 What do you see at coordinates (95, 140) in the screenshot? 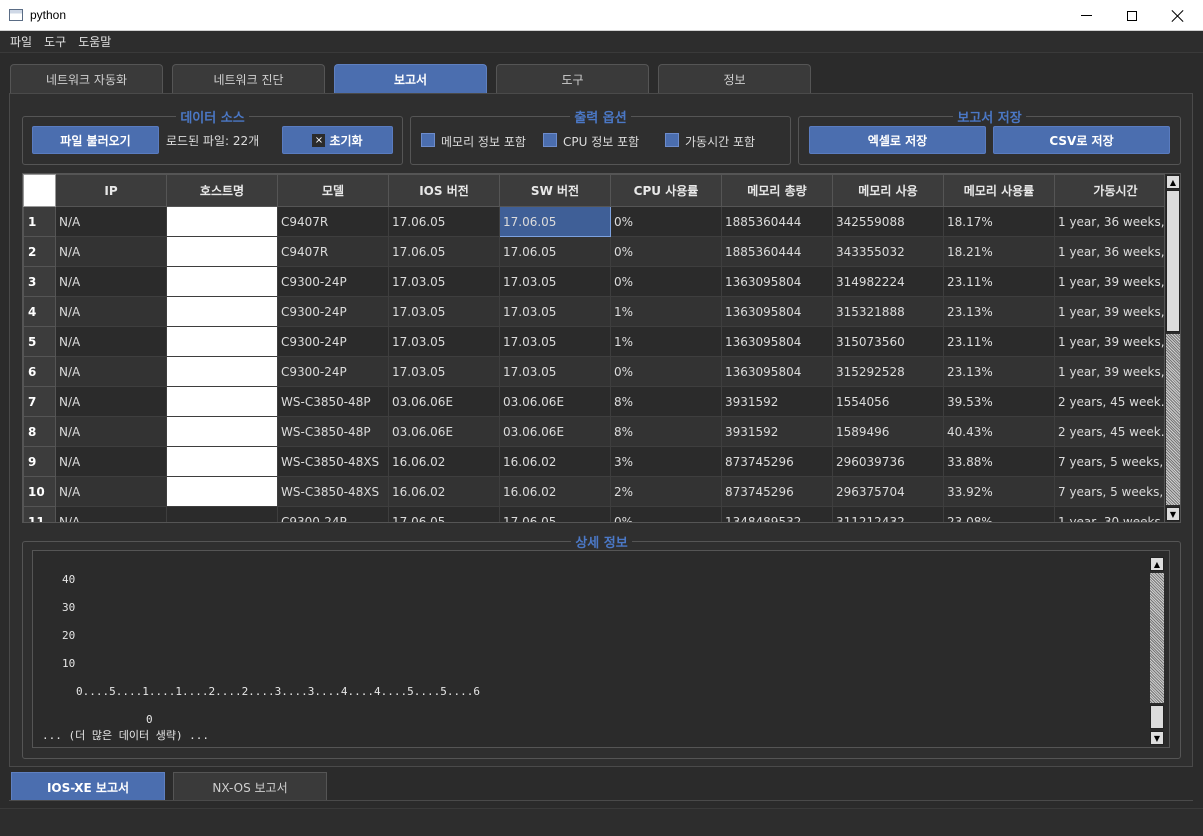
I see `load-file-button: 파일 불러오기` at bounding box center [95, 140].